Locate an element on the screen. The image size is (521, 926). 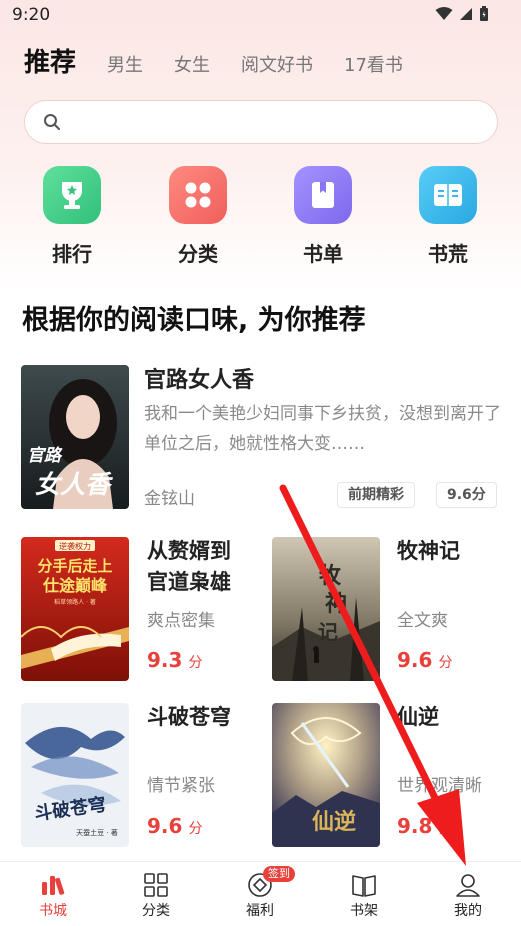
cover-title-line: 仕途巅峰 is located at coordinates (75, 585).